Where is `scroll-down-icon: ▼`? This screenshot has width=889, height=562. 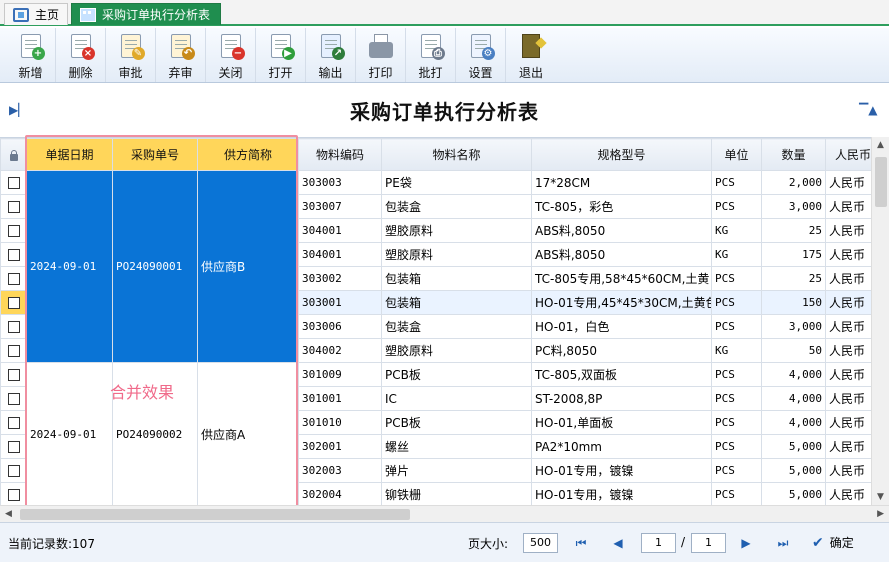 scroll-down-icon: ▼ is located at coordinates (880, 497).